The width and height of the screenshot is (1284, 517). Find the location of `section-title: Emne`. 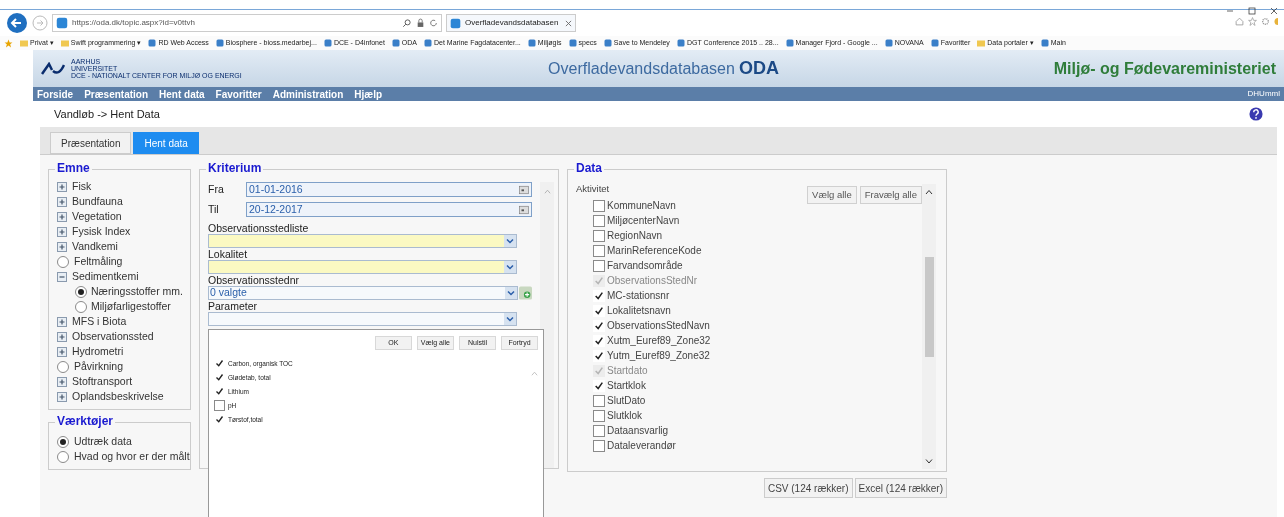

section-title: Emne is located at coordinates (73, 168).